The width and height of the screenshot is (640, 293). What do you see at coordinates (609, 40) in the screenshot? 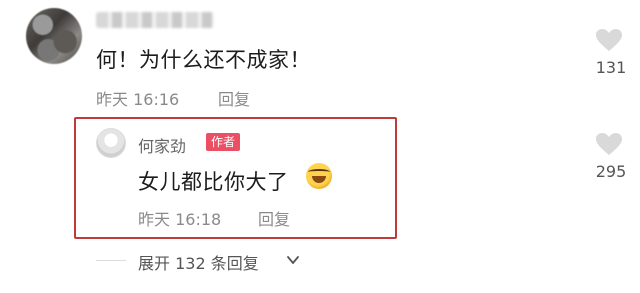
I see `like-heart-icon` at bounding box center [609, 40].